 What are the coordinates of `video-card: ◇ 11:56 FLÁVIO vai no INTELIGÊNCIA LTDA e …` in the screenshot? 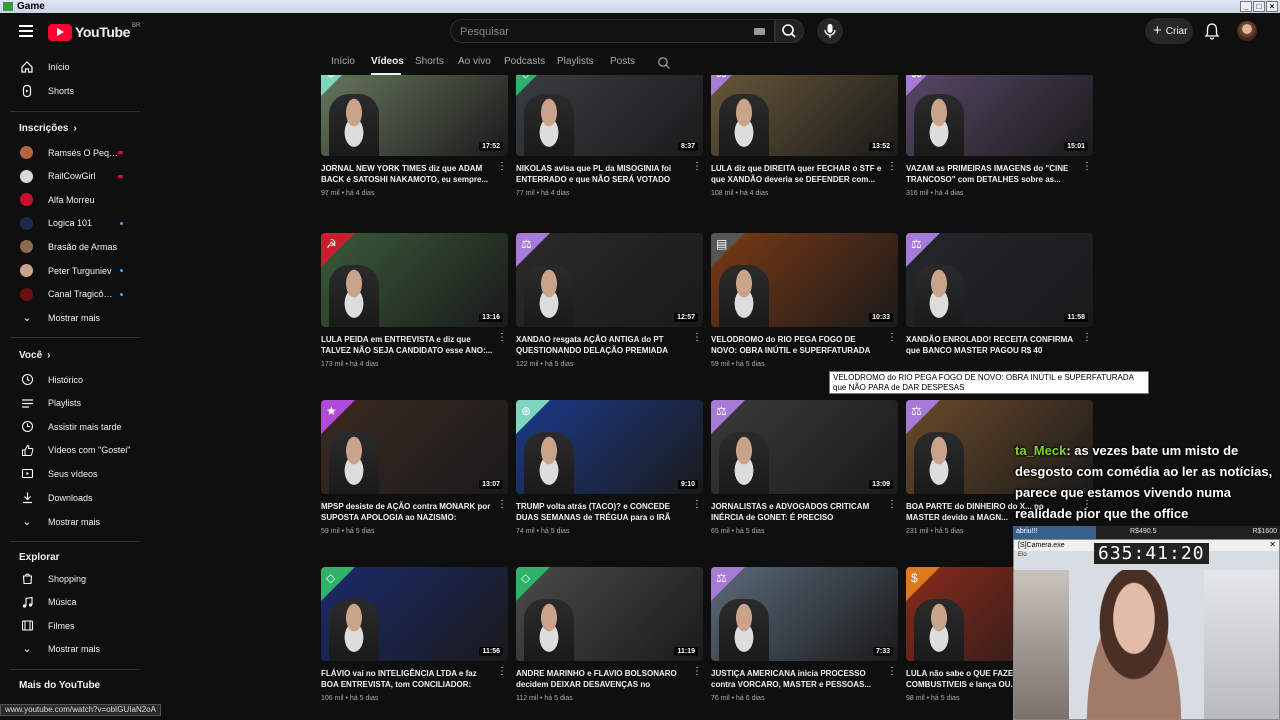 It's located at (414, 643).